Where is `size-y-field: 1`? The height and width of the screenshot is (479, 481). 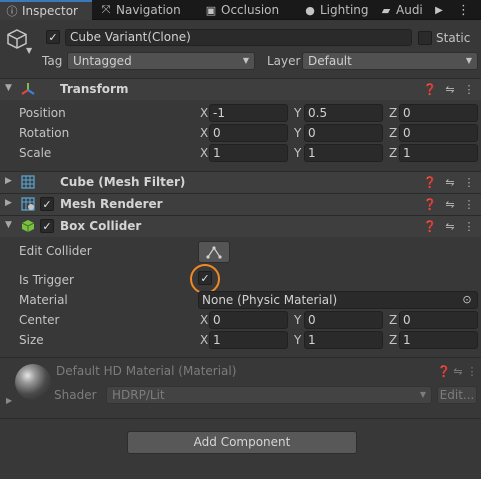 size-y-field: 1 is located at coordinates (343, 340).